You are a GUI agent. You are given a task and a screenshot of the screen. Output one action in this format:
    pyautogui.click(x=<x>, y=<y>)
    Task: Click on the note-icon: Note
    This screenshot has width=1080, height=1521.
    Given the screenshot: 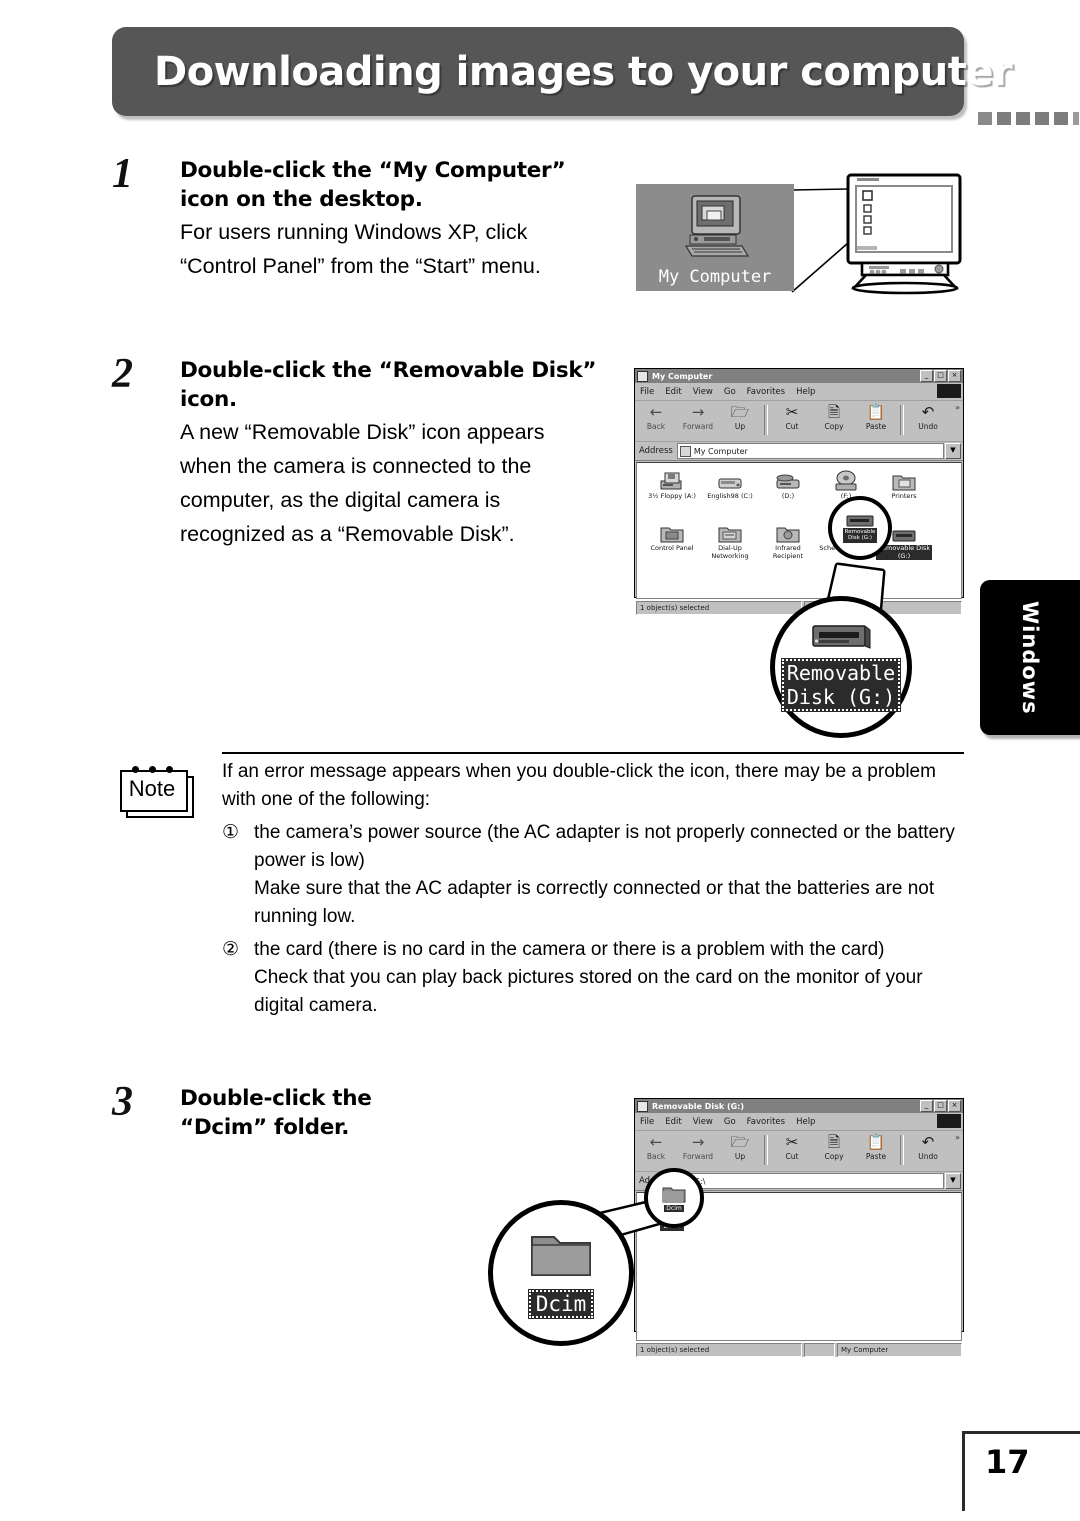 What is the action you would take?
    pyautogui.click(x=156, y=791)
    